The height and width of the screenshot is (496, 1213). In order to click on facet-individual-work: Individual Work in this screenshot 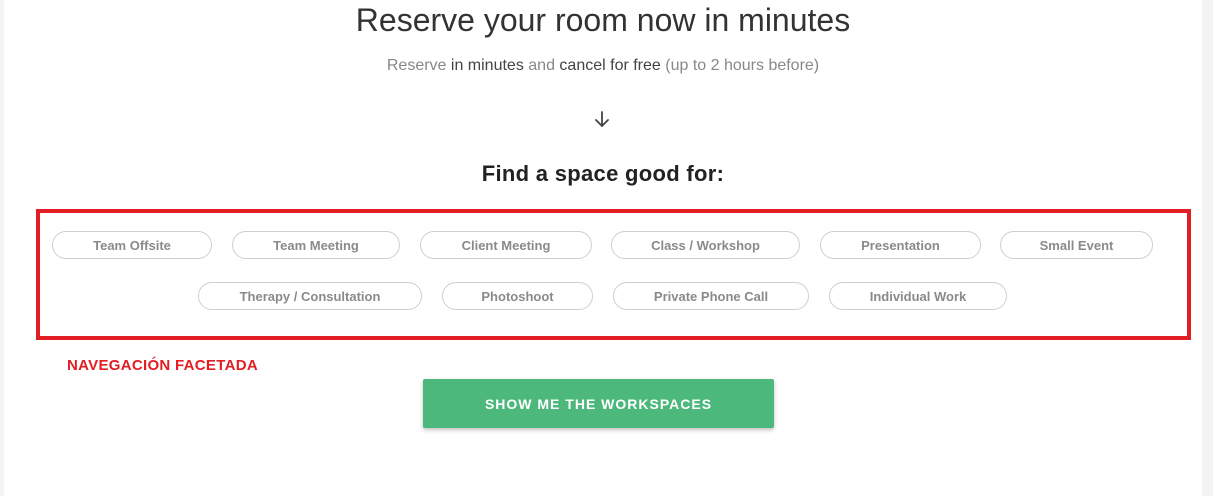, I will do `click(918, 296)`.